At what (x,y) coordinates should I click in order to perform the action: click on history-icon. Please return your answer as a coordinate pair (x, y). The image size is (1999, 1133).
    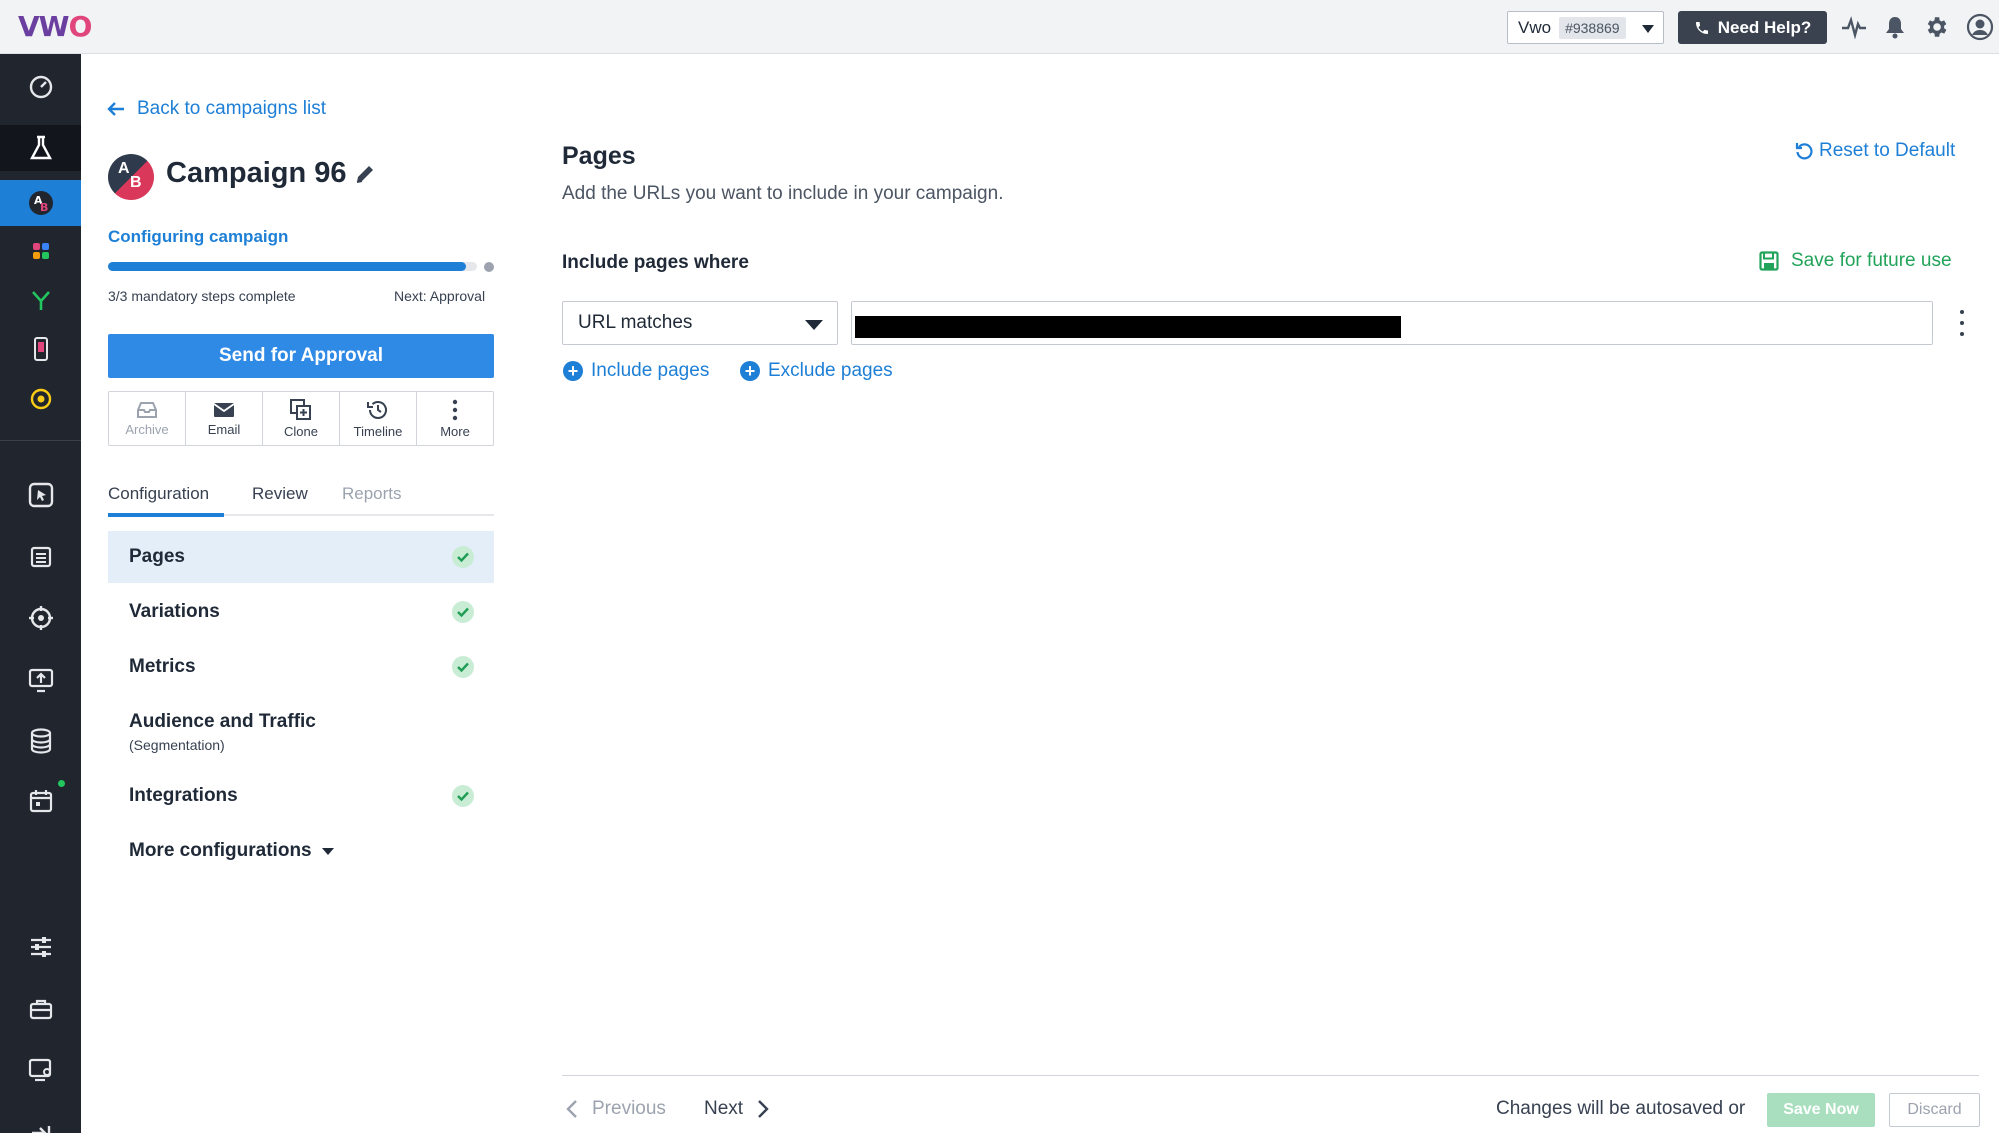
    Looking at the image, I should click on (377, 409).